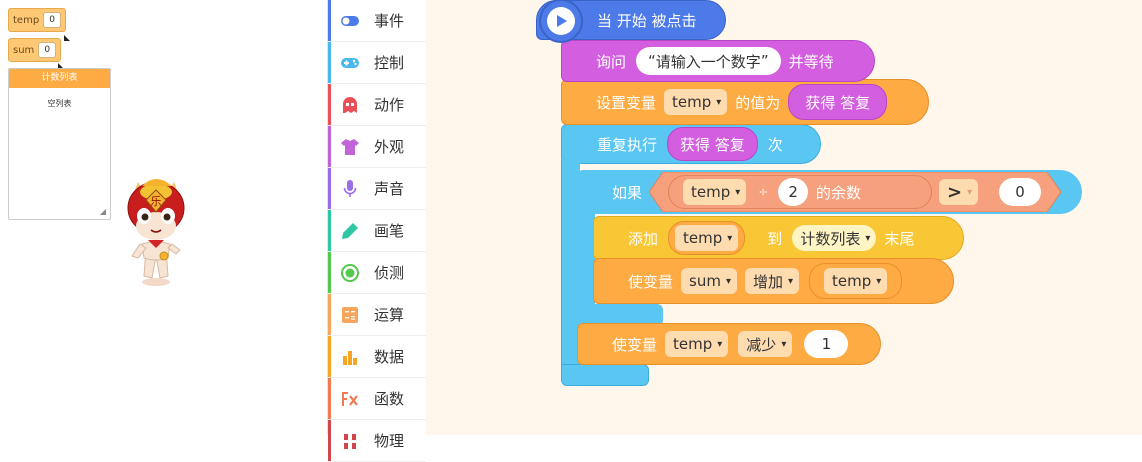 This screenshot has height=462, width=1142. Describe the element at coordinates (696, 102) in the screenshot. I see `set-var-dropdown: temp ▾` at that location.